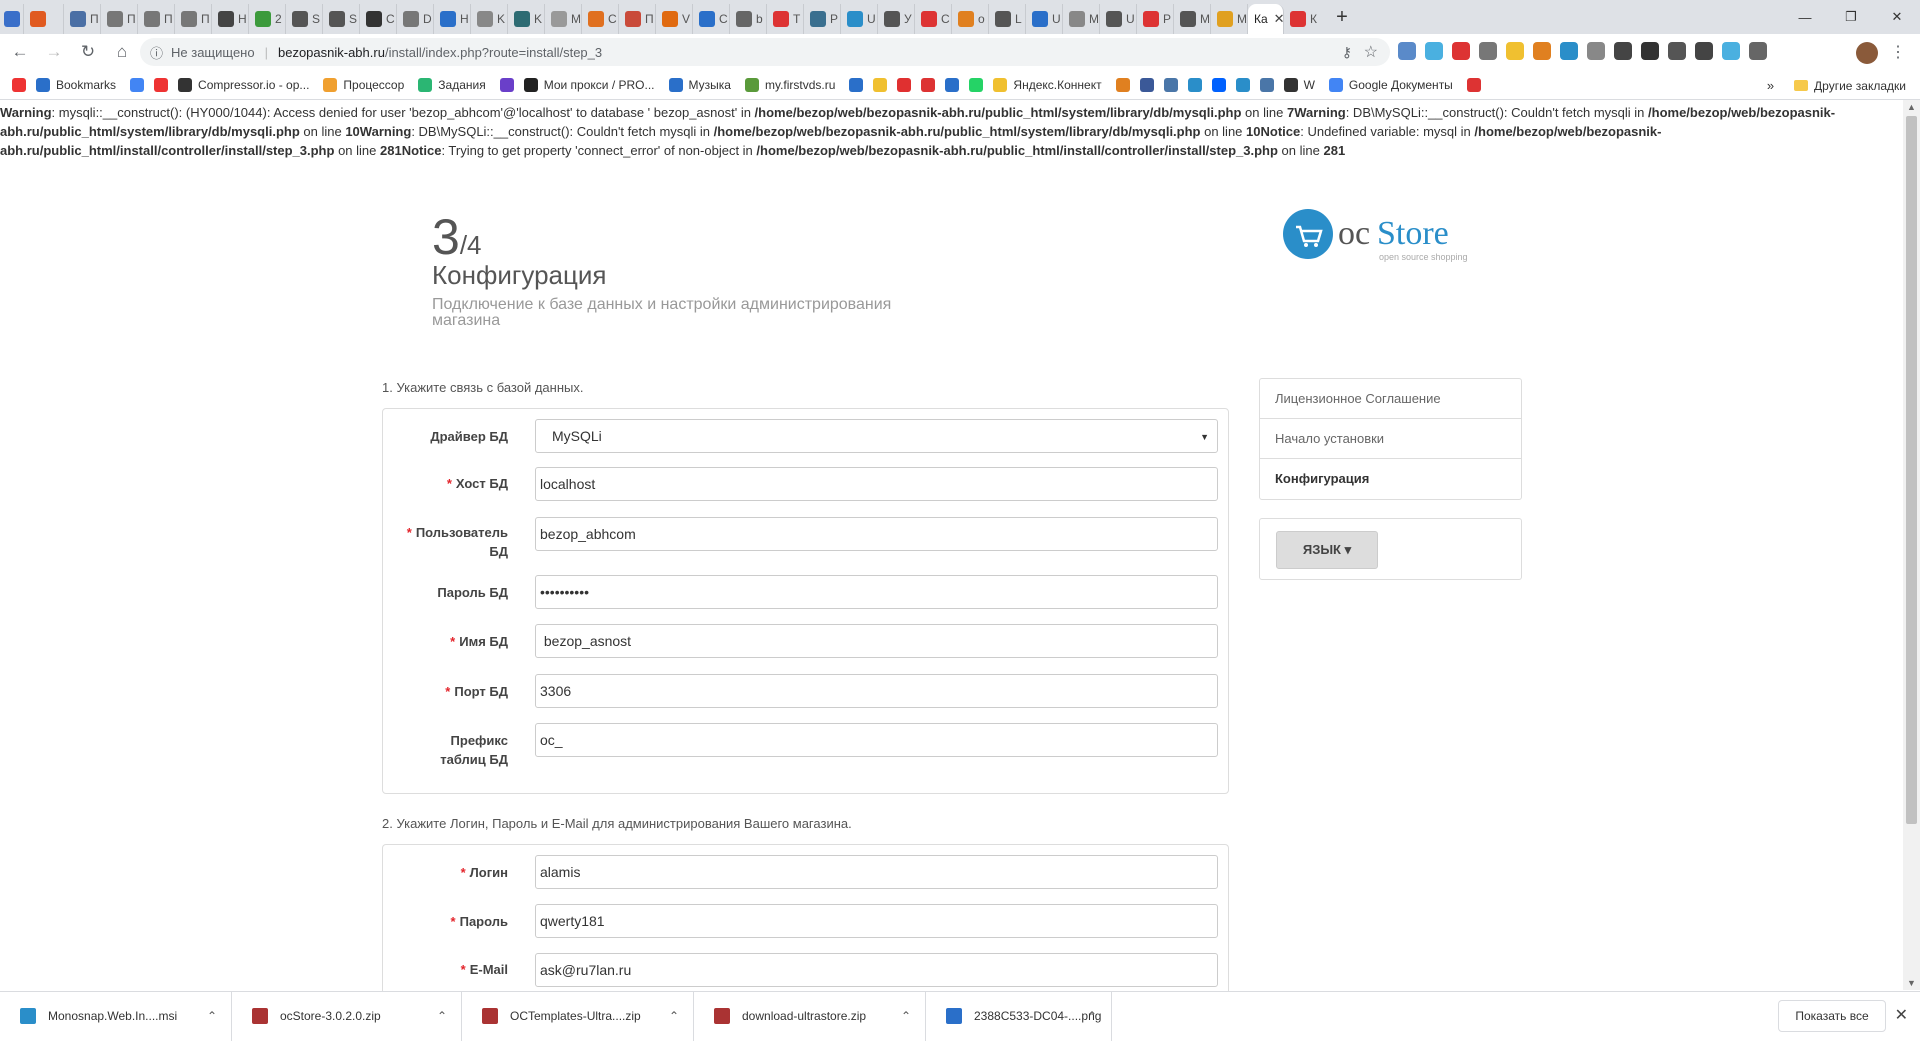  I want to click on scroll-up-icon: ▲, so click(1911, 107).